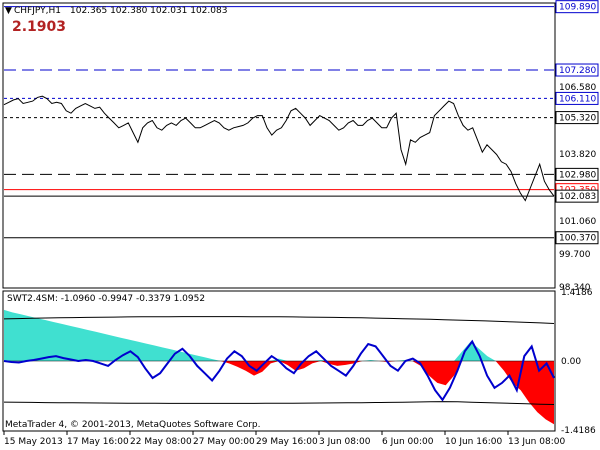 The width and height of the screenshot is (600, 450). I want to click on price-label: 109.890, so click(577, 8).